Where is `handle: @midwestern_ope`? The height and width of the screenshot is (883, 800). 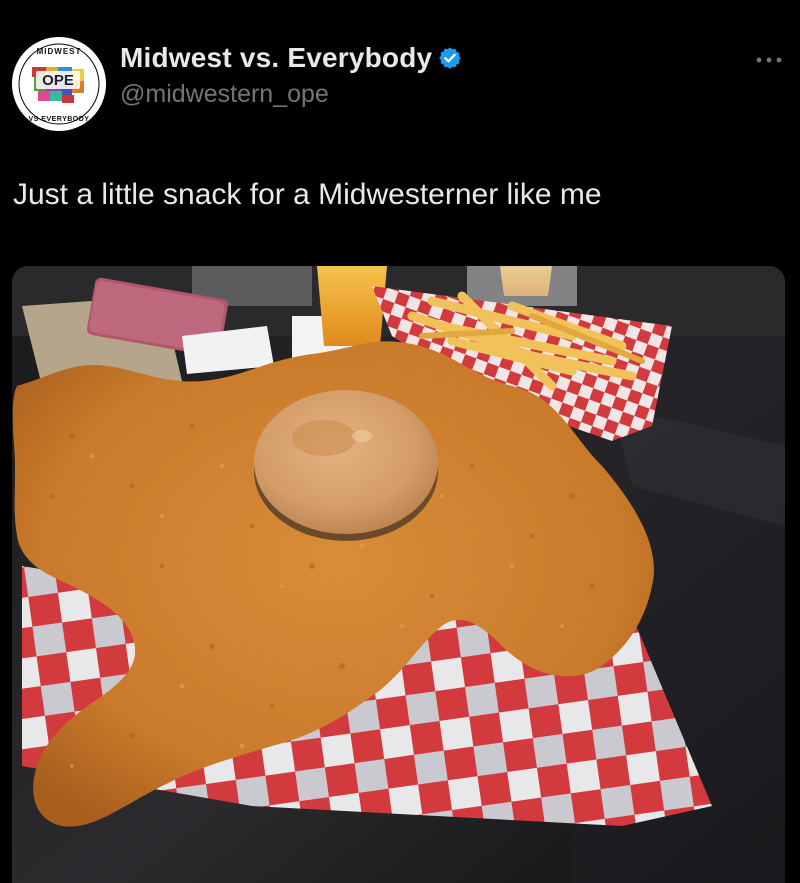 handle: @midwestern_ope is located at coordinates (291, 94).